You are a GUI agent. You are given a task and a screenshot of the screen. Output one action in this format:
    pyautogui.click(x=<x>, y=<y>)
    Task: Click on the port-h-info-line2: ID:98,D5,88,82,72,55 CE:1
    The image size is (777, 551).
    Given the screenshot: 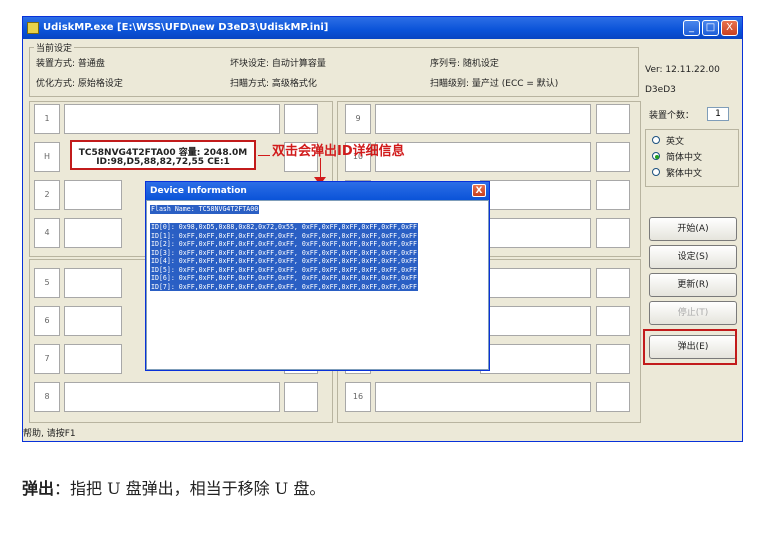 What is the action you would take?
    pyautogui.click(x=163, y=162)
    